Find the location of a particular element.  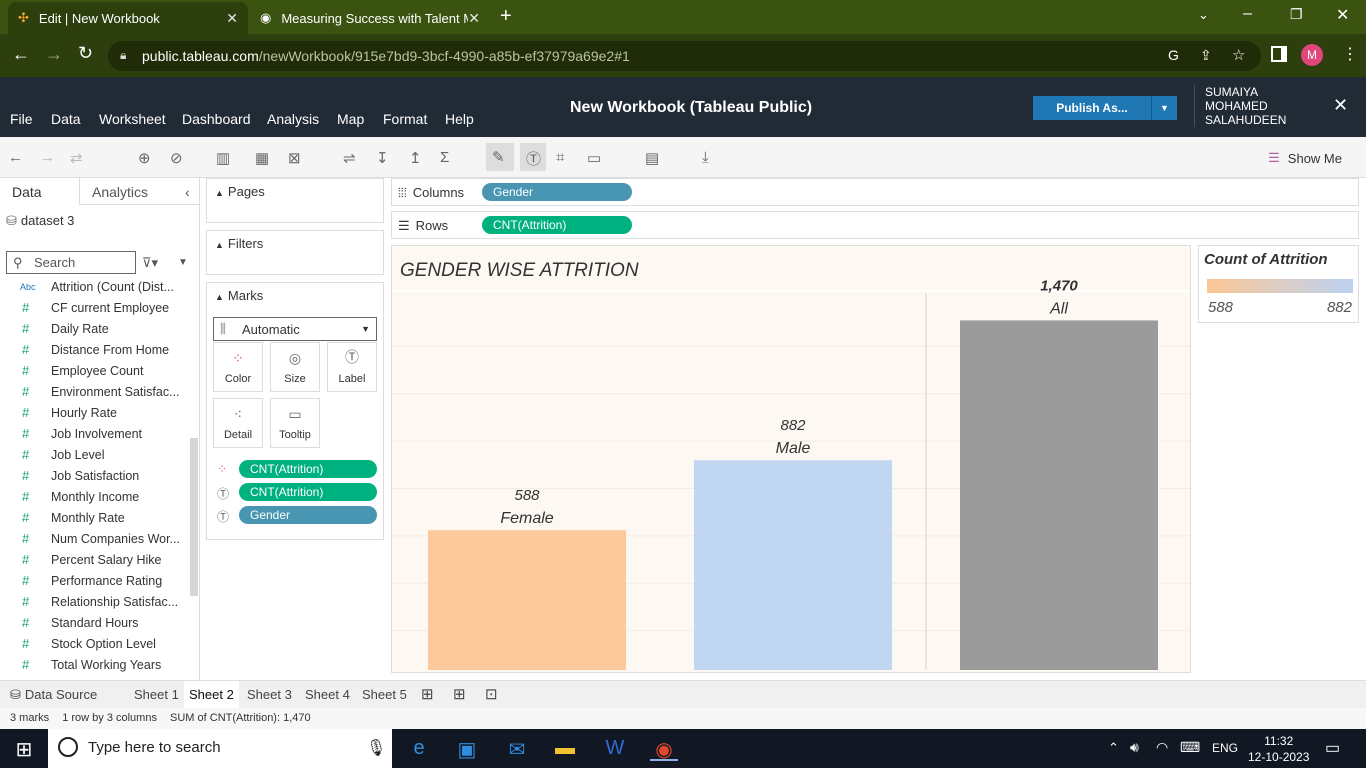

wifi-icon: ◠ is located at coordinates (1162, 747).